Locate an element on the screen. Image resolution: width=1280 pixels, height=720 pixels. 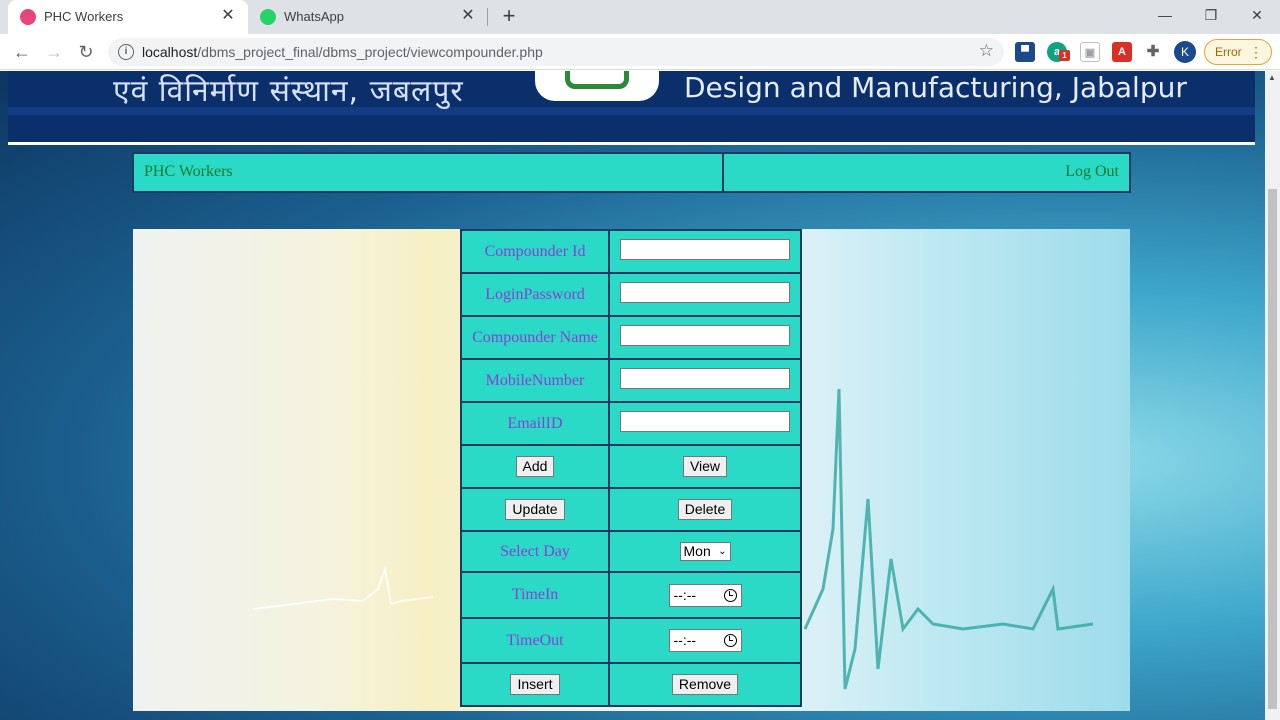
table-row: Insert Remove is located at coordinates (631, 684).